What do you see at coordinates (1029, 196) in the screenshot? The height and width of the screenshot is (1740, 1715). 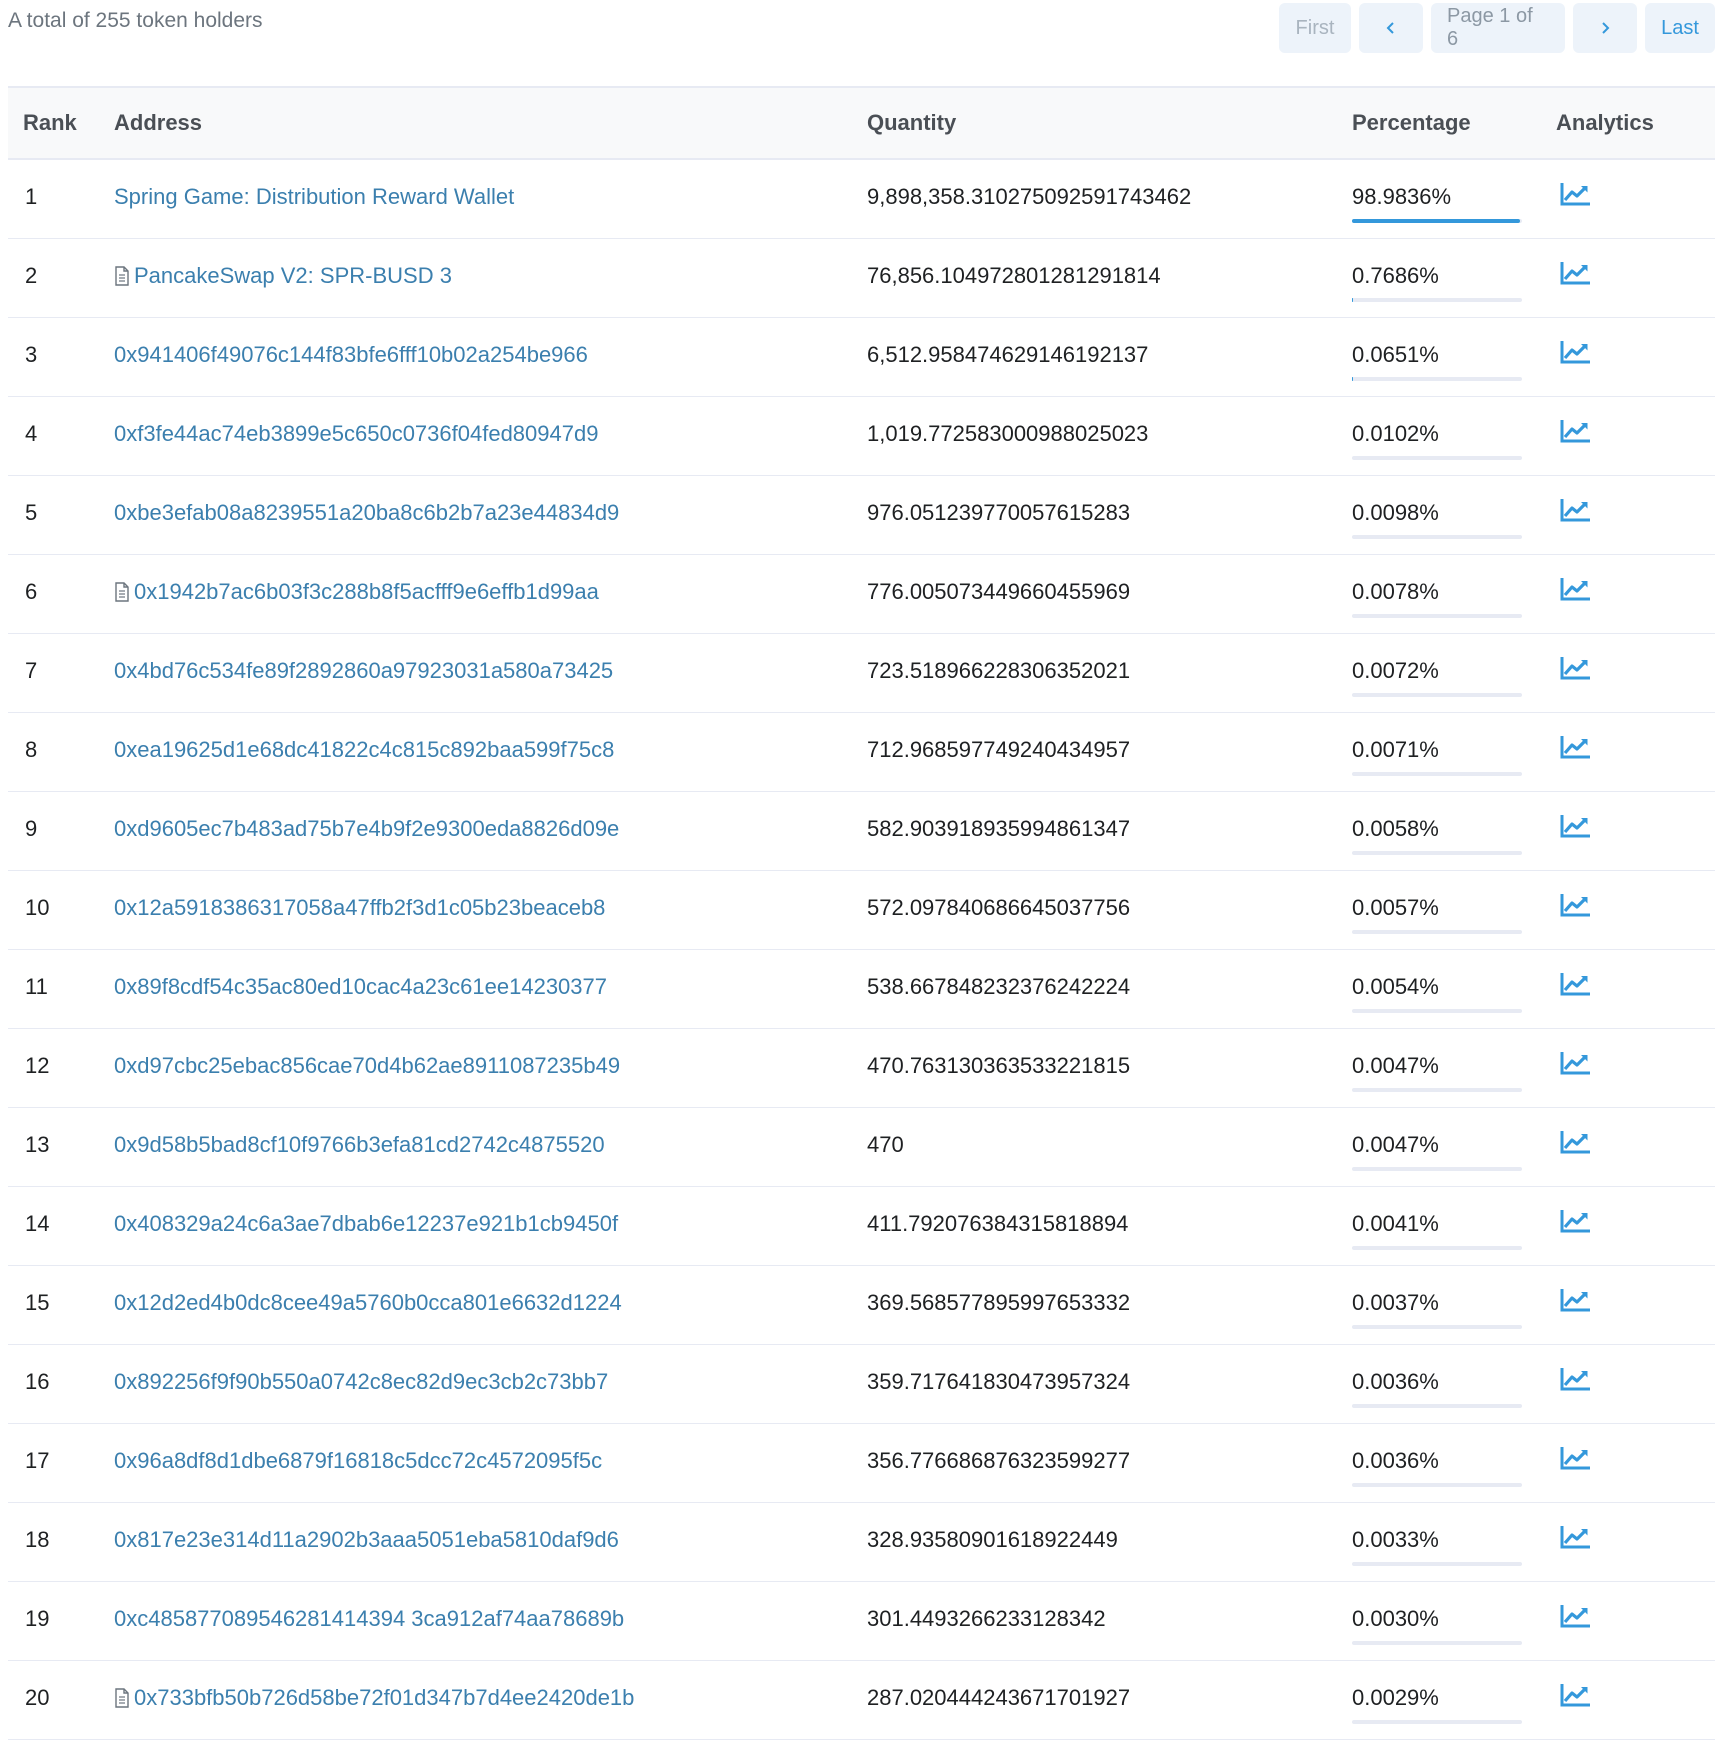 I see `quantity-cell: 9,898,358.310275092591743462` at bounding box center [1029, 196].